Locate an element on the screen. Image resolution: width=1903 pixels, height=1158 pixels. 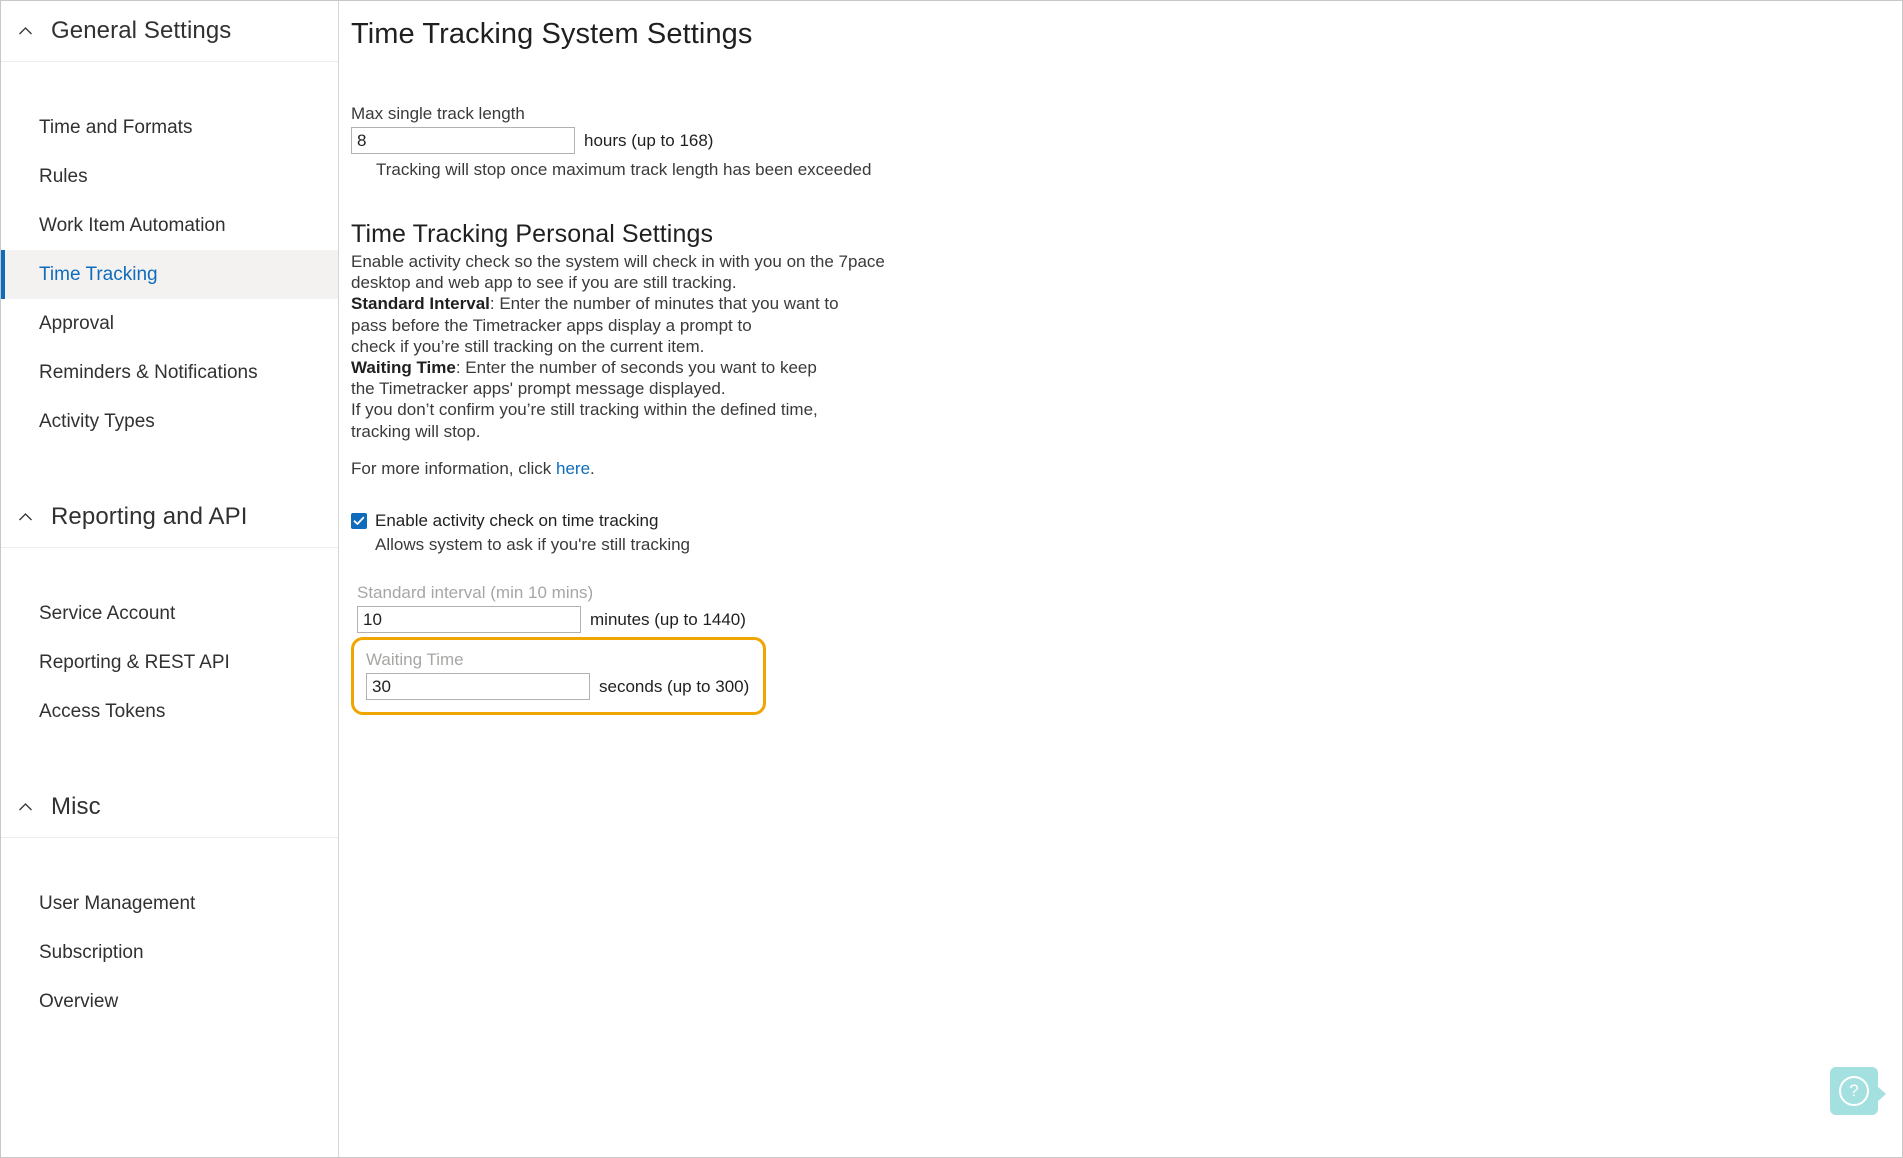
standard-interval-unit: minutes (up to 1440) is located at coordinates (668, 619).